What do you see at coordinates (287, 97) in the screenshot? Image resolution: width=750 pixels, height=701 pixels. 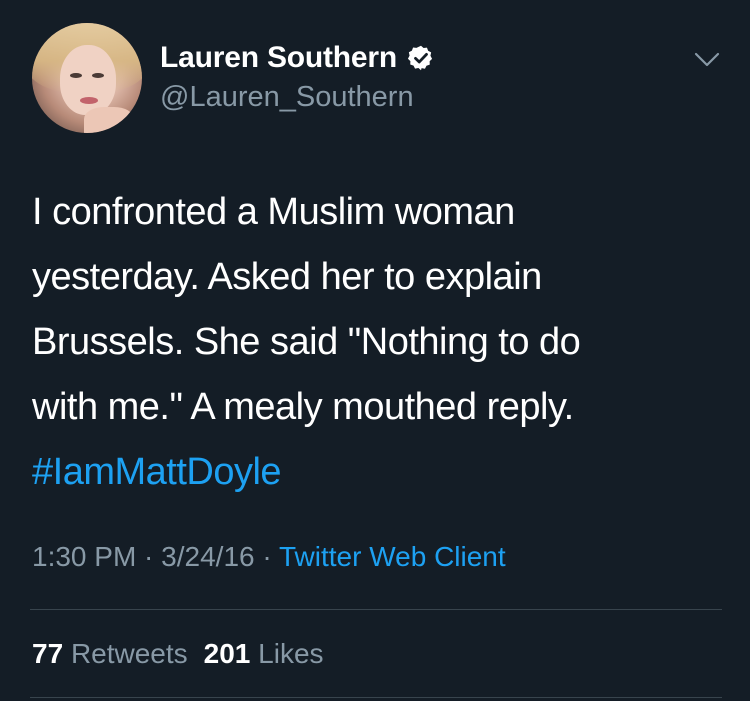 I see `user-handle: @Lauren_Southern` at bounding box center [287, 97].